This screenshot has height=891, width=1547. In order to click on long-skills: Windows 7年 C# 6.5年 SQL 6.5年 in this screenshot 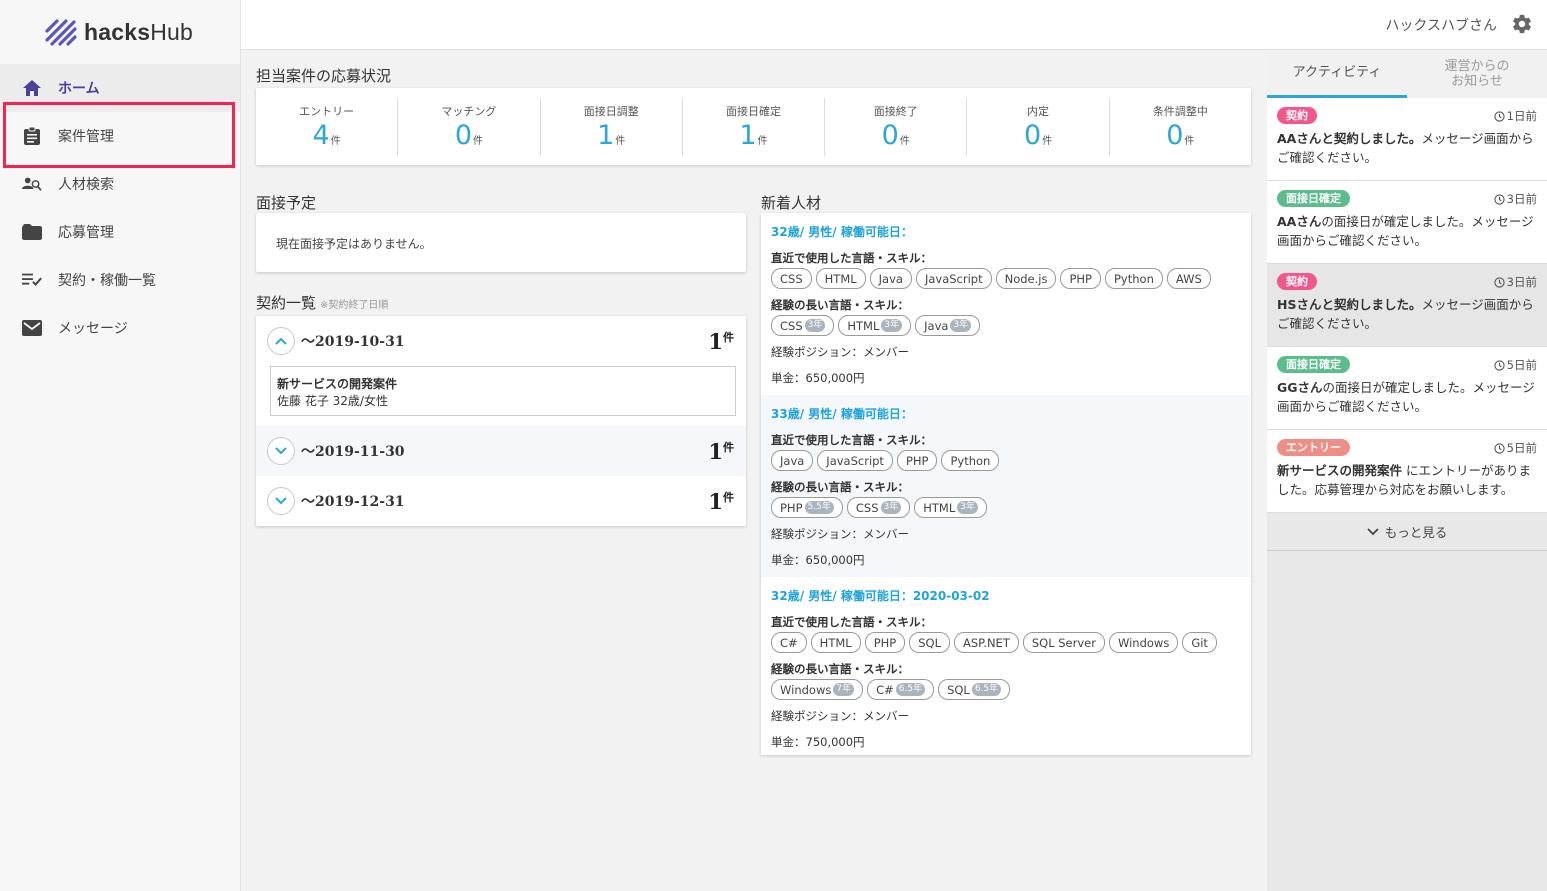, I will do `click(1006, 689)`.